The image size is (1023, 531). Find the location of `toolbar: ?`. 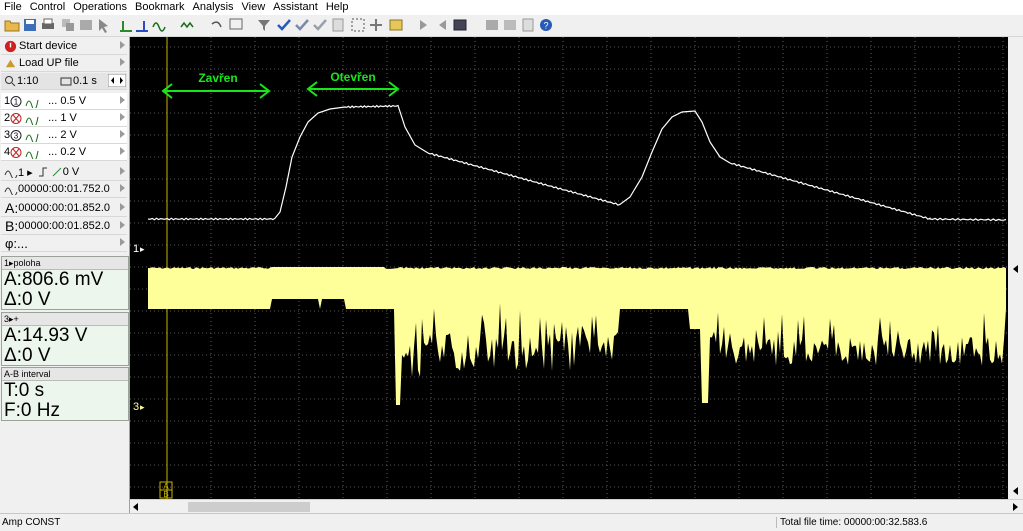

toolbar: ? is located at coordinates (511, 26).